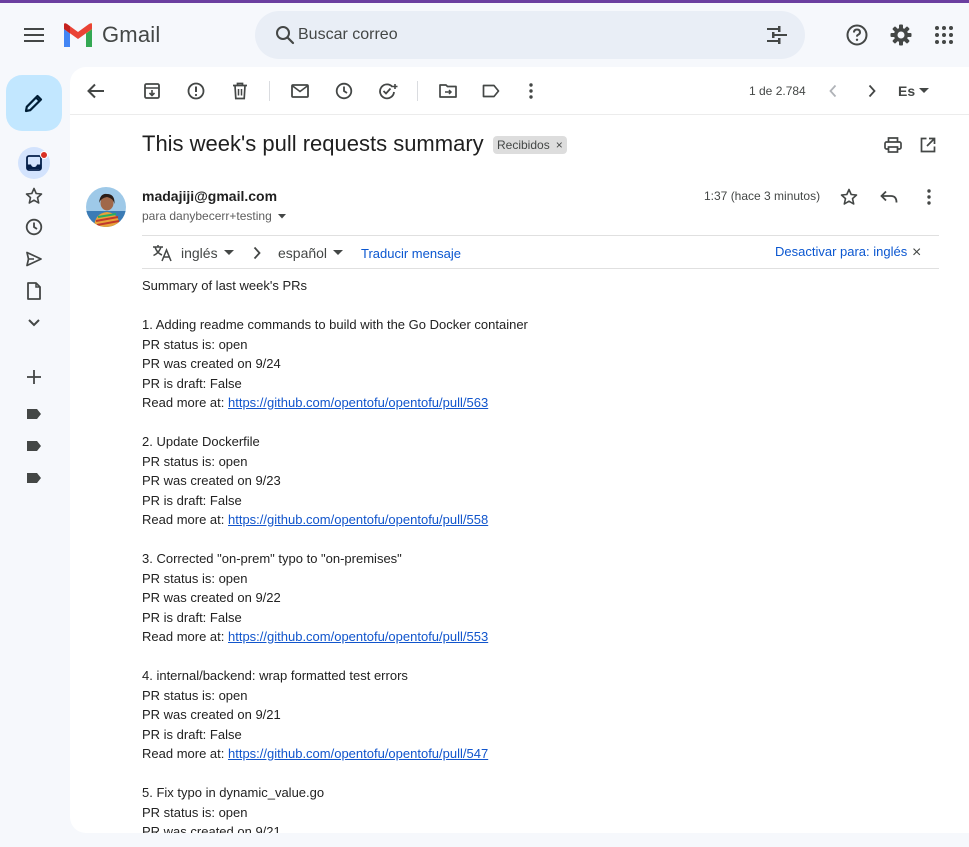 The image size is (969, 847). I want to click on search-bar, so click(530, 35).